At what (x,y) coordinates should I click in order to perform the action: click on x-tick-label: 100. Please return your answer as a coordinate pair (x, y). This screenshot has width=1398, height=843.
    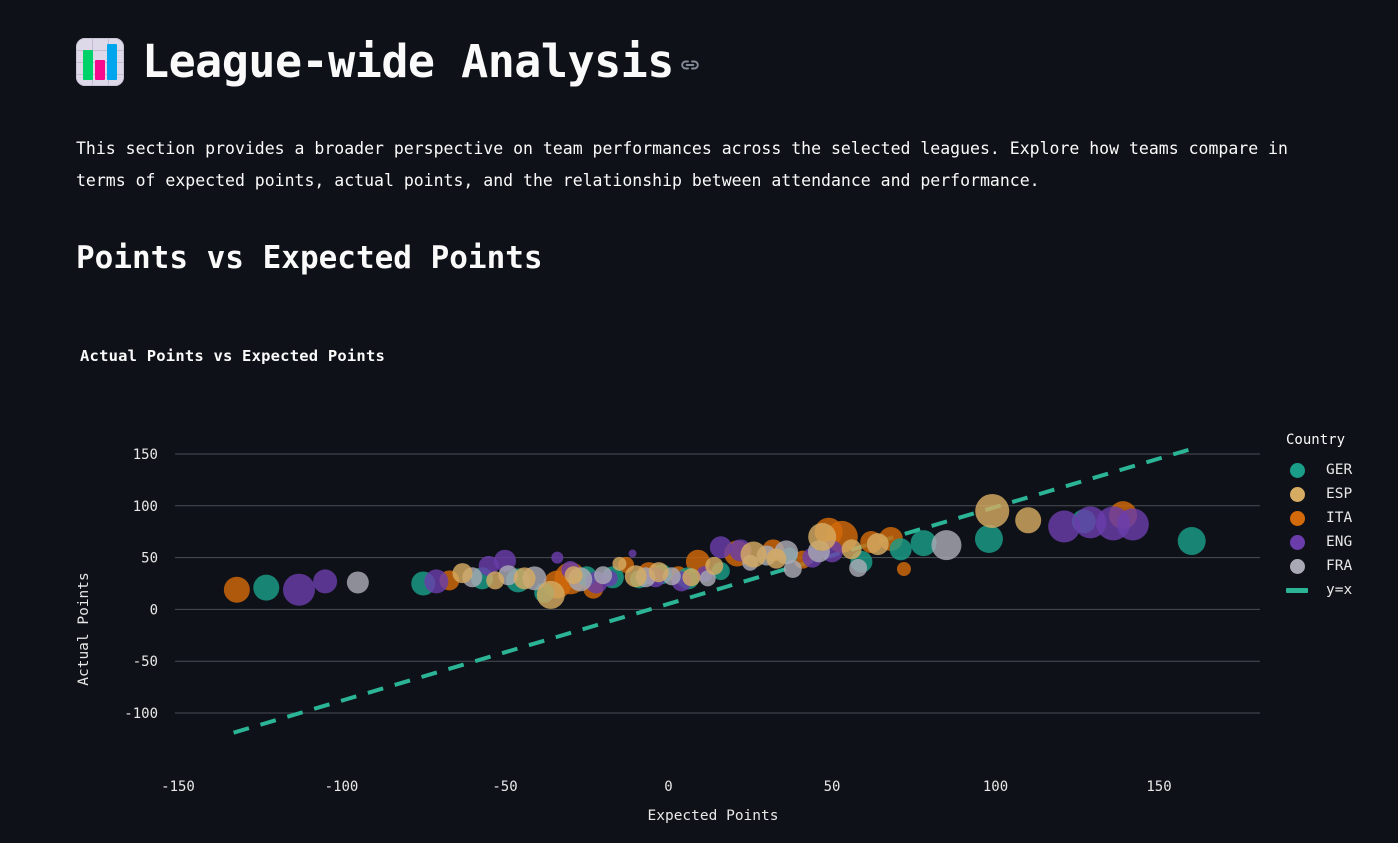
    Looking at the image, I should click on (995, 787).